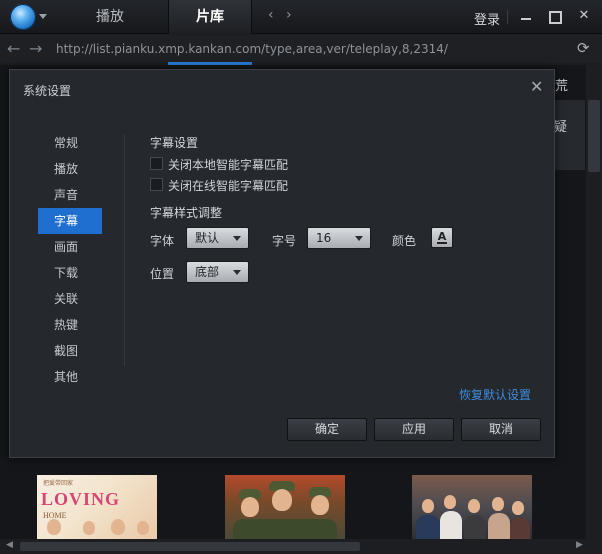 The height and width of the screenshot is (554, 602). What do you see at coordinates (501, 429) in the screenshot?
I see `cancel-button: 取消` at bounding box center [501, 429].